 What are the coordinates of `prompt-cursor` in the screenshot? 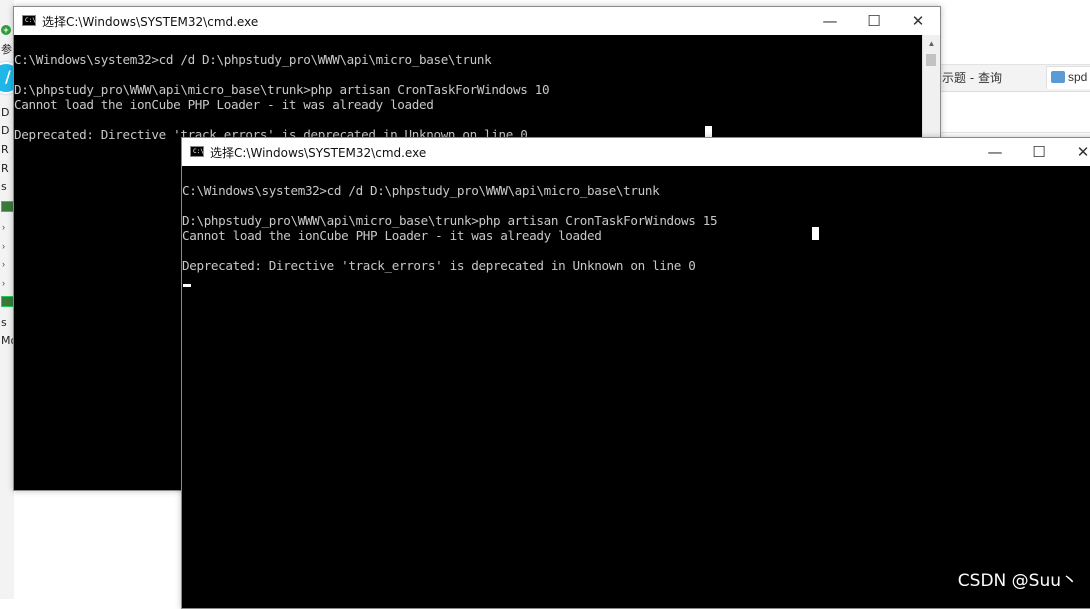 It's located at (187, 285).